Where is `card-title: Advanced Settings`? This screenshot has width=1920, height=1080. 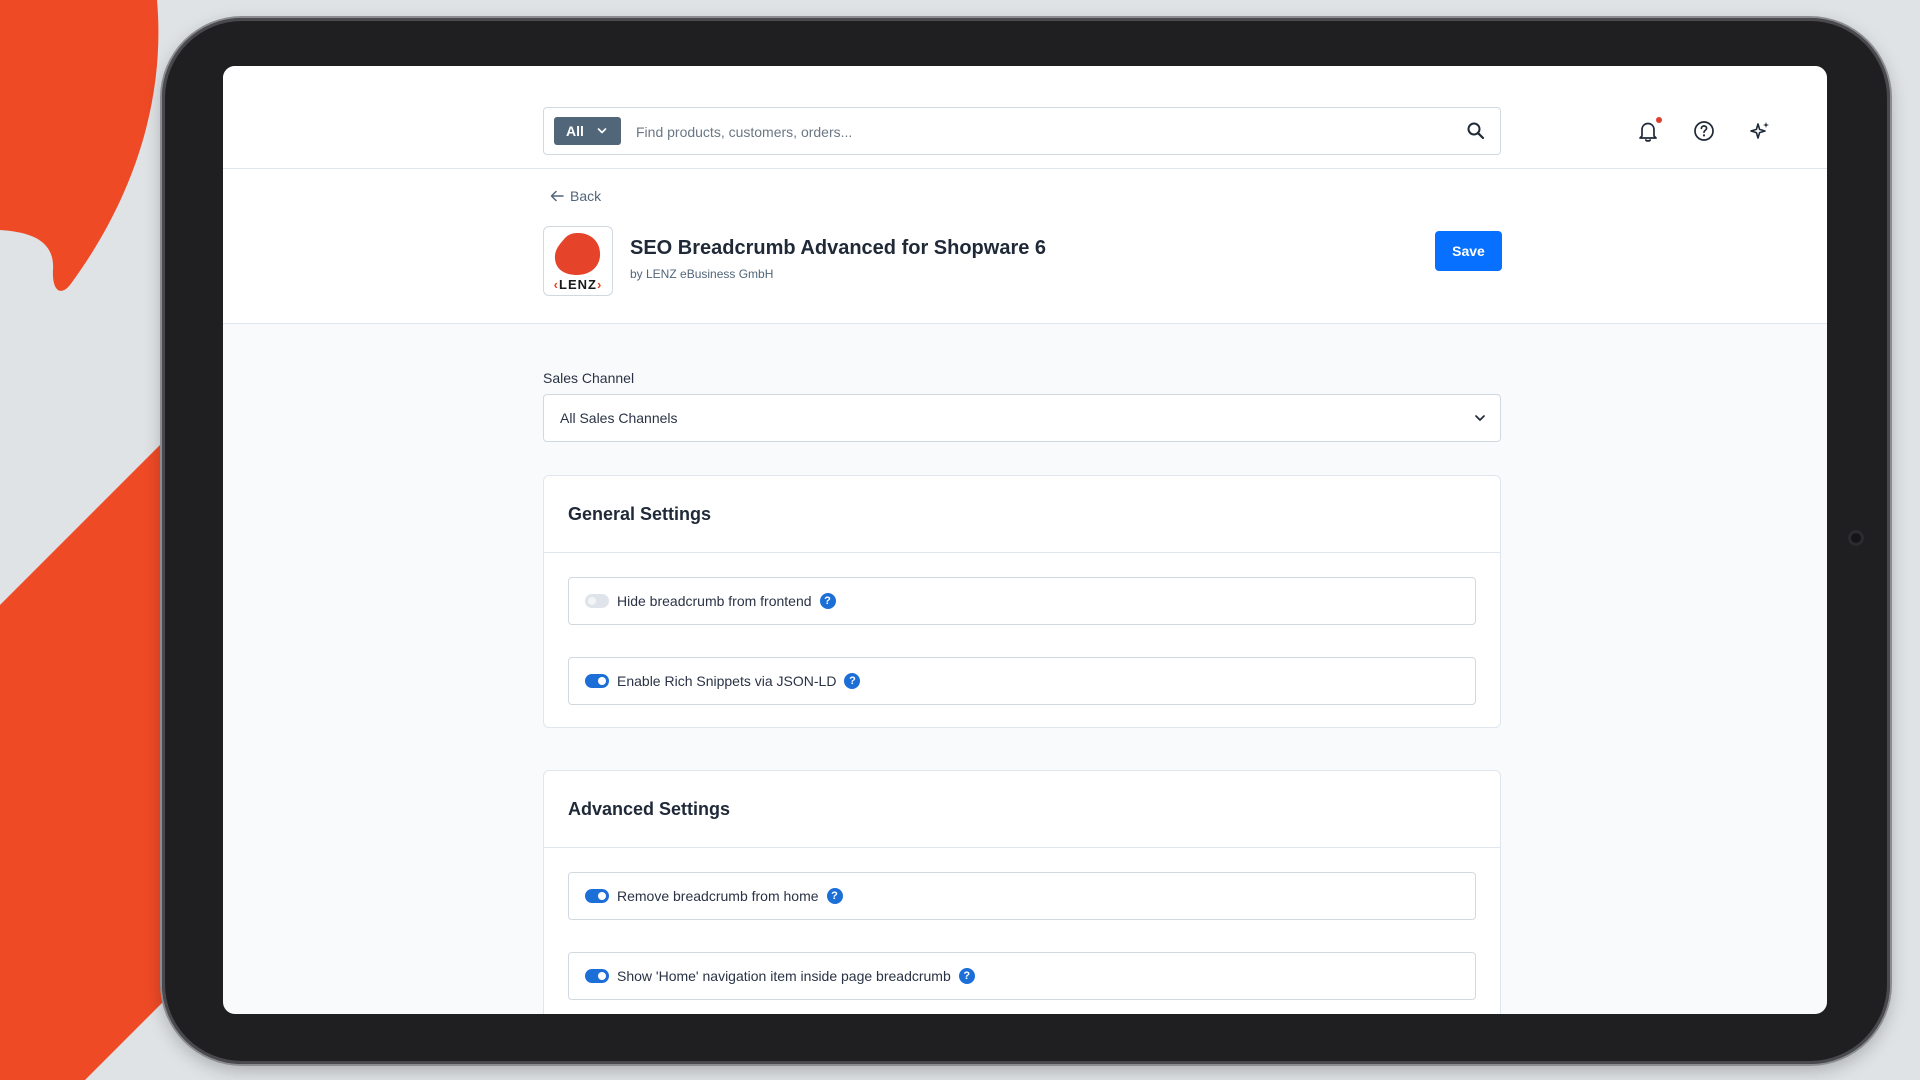 card-title: Advanced Settings is located at coordinates (649, 809).